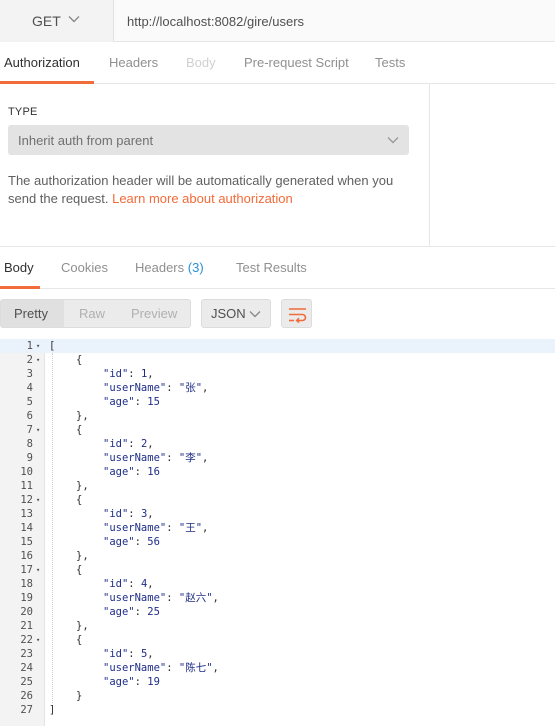  Describe the element at coordinates (26, 710) in the screenshot. I see `line-number: 27` at that location.